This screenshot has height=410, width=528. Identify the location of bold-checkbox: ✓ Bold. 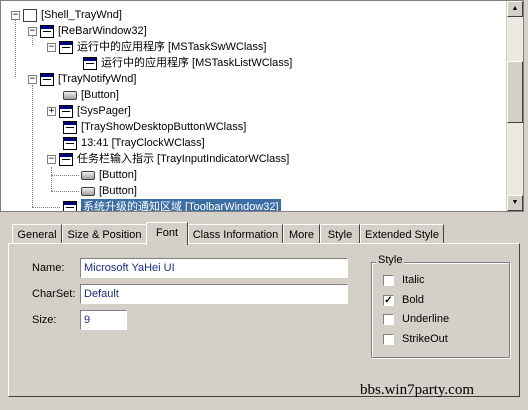
(403, 300).